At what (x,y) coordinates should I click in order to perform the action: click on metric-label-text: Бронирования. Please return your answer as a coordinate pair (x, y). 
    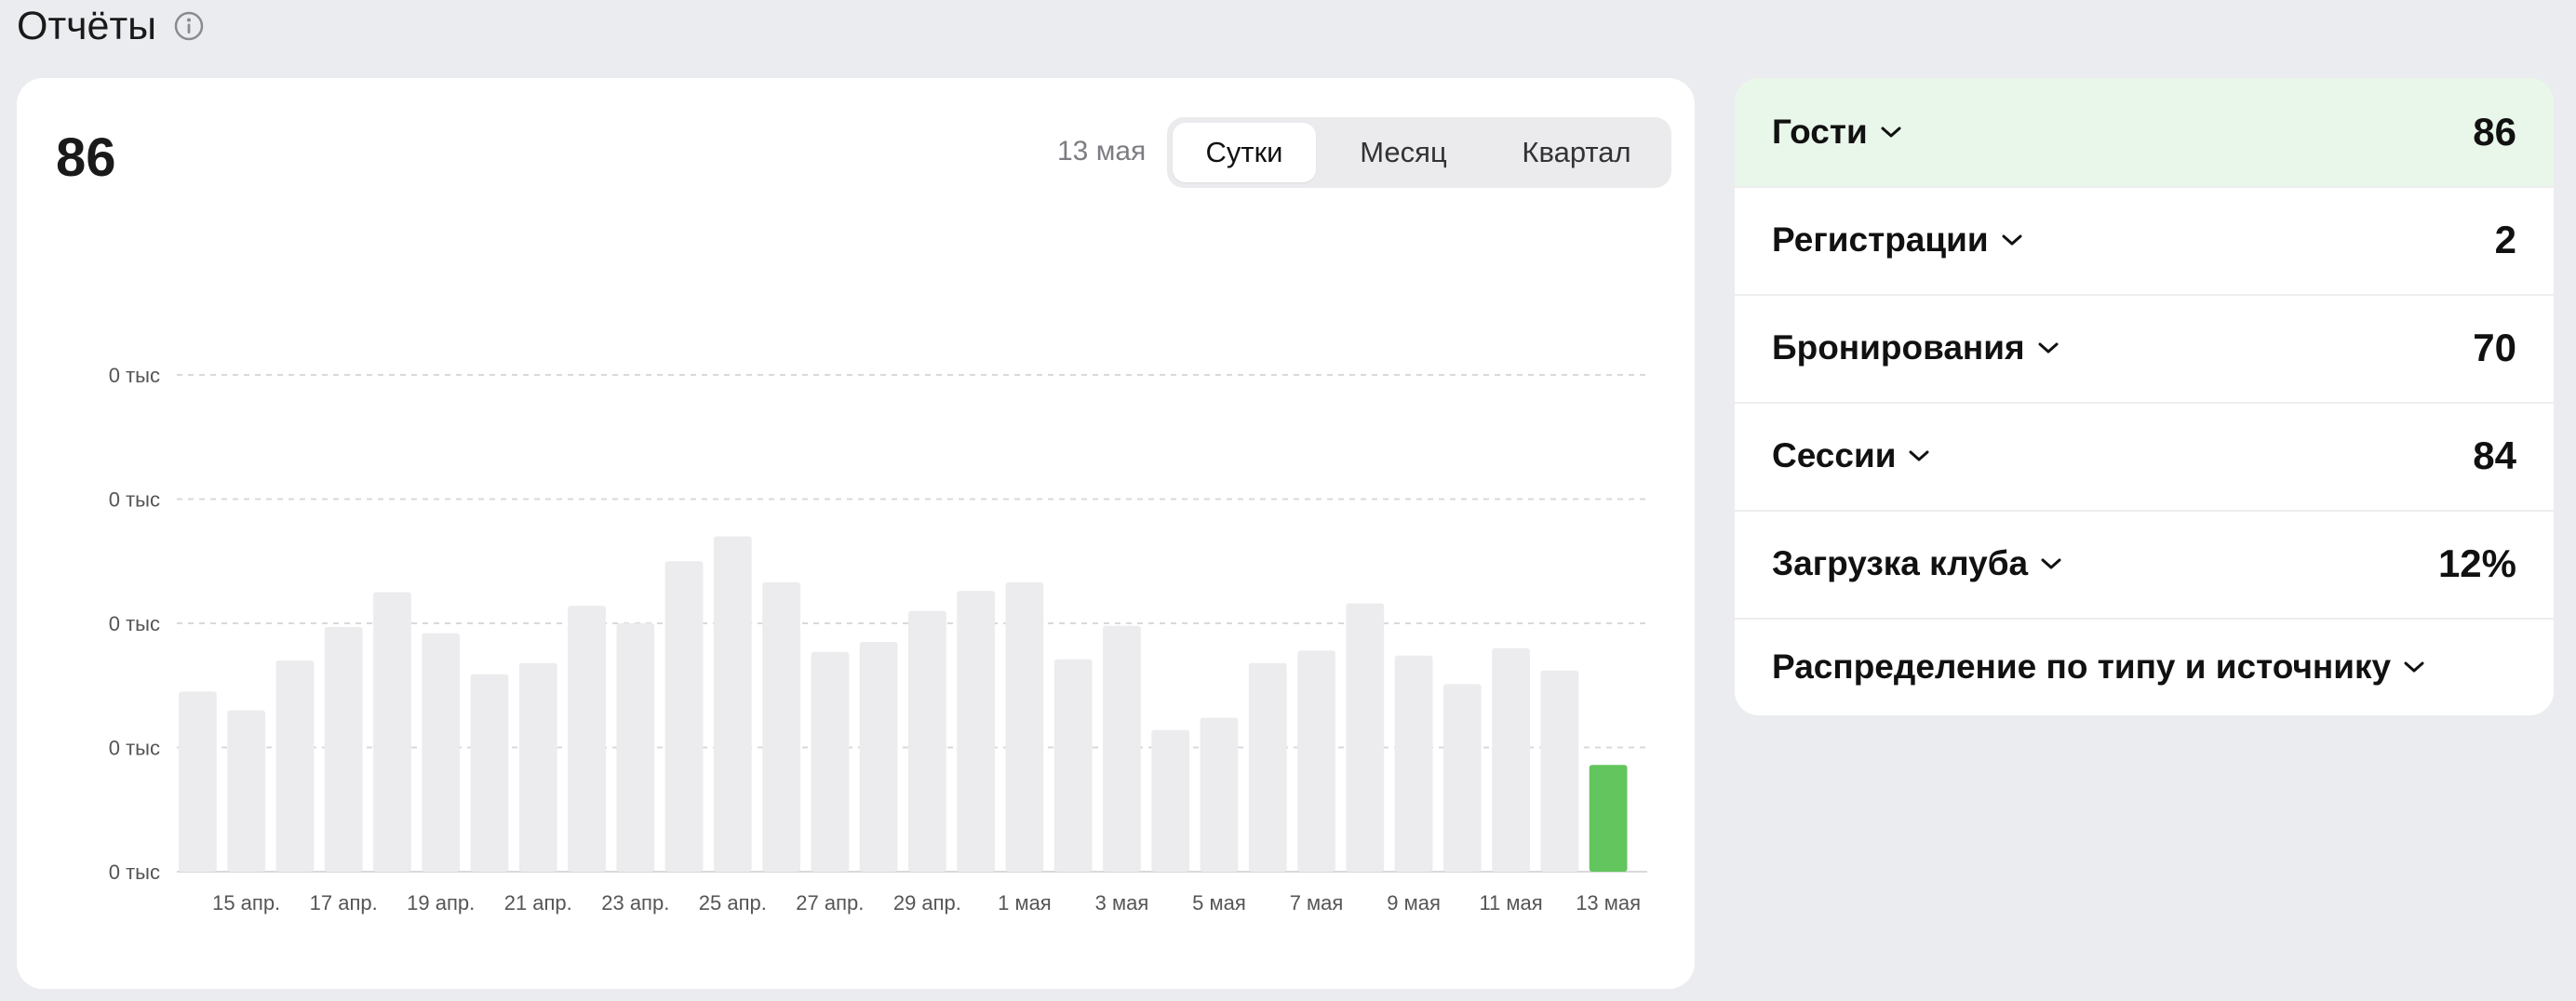
    Looking at the image, I should click on (1898, 347).